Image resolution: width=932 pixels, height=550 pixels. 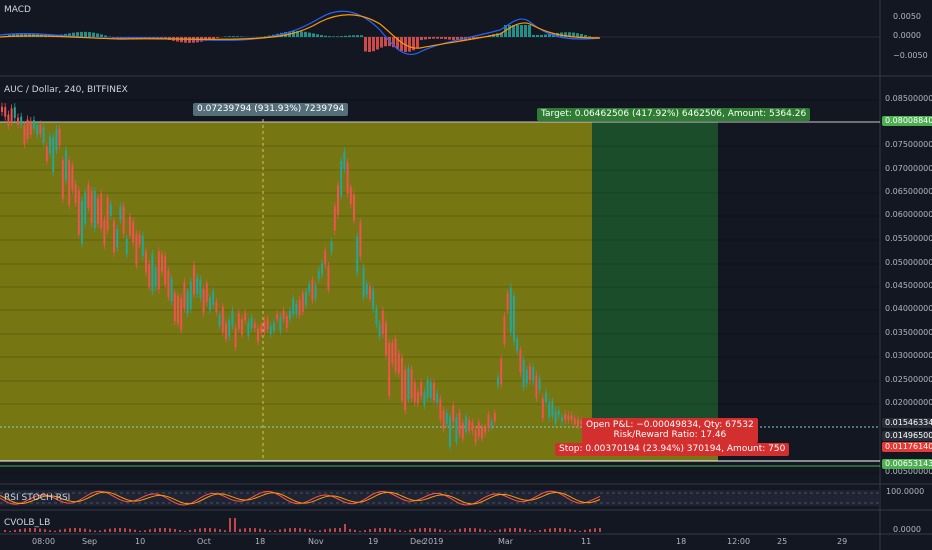 What do you see at coordinates (907, 447) in the screenshot?
I see `price-badge: 0.01176140` at bounding box center [907, 447].